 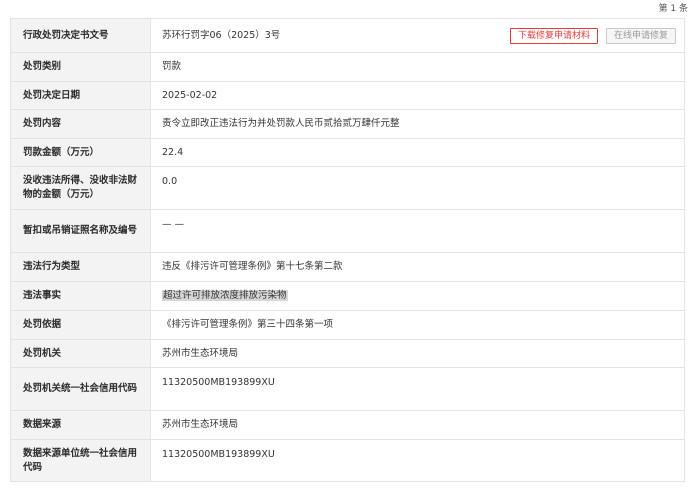 What do you see at coordinates (417, 124) in the screenshot?
I see `row-value: 责令立即改正违法行为并处罚款人民币贰拾贰万肆仟元整` at bounding box center [417, 124].